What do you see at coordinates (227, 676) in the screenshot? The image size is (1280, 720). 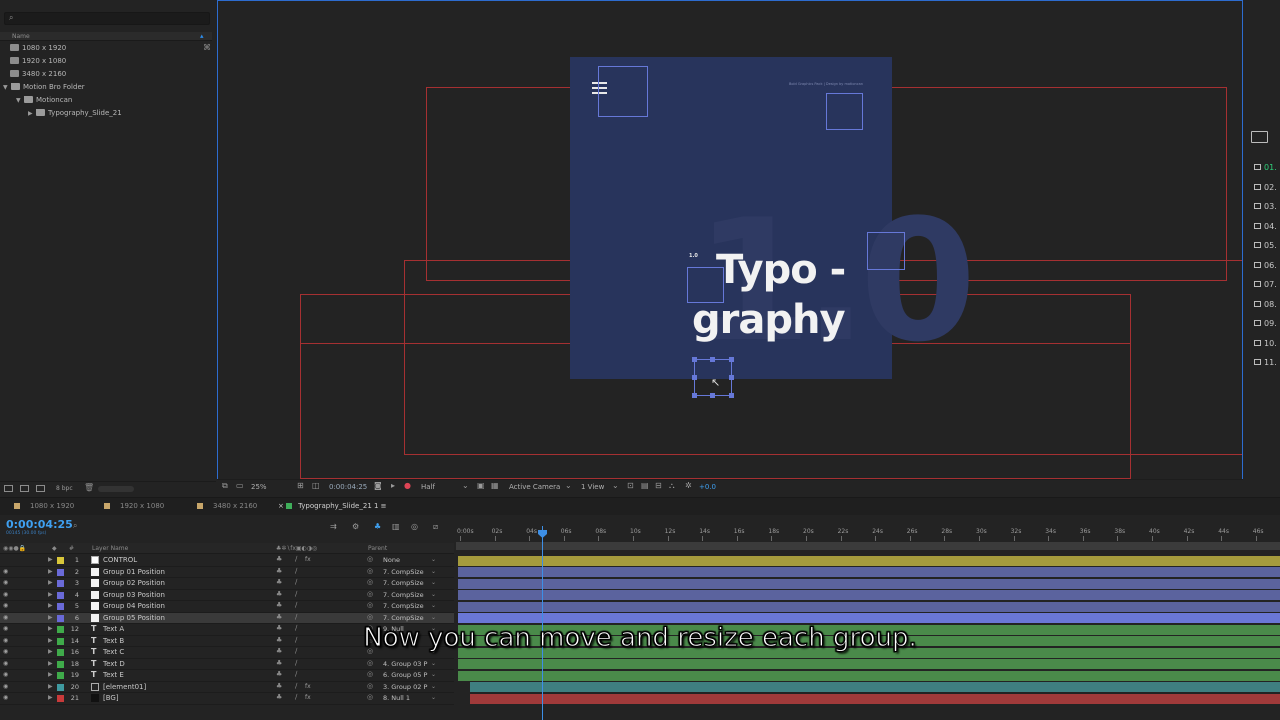 I see `layer-row: ◉ ▶ 19 T Text E ♣ ∕ ◎ 6. Group 05 P ⌄` at bounding box center [227, 676].